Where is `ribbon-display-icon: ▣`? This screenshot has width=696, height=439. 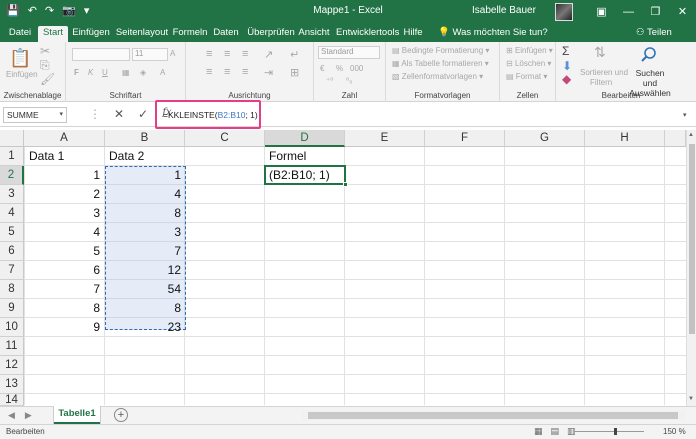
ribbon-display-icon: ▣ is located at coordinates (601, 12).